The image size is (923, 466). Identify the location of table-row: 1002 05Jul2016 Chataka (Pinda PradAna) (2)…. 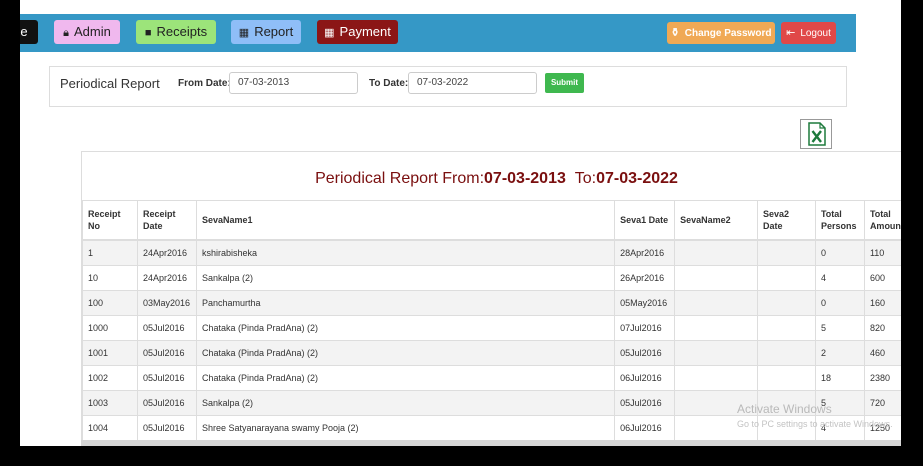
(491, 378).